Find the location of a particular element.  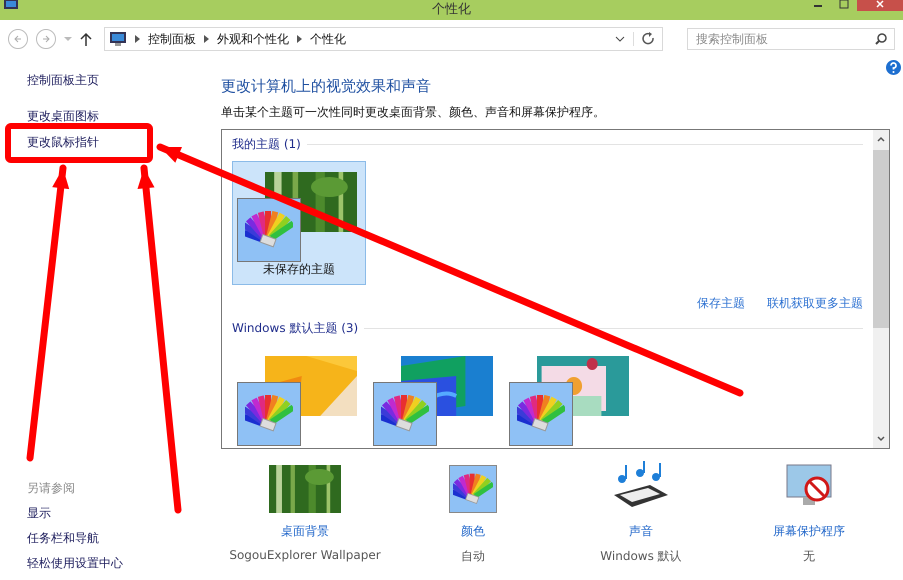

sidebar-link: 控制面板主页 is located at coordinates (124, 90).